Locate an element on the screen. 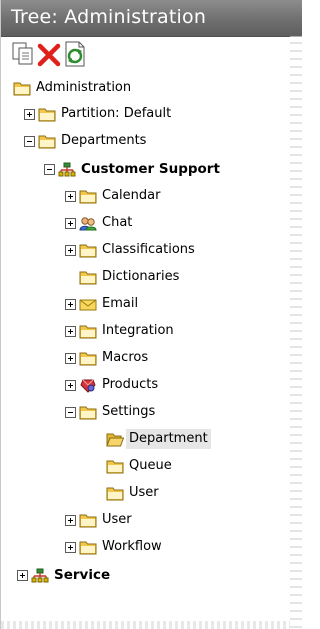 The height and width of the screenshot is (629, 320). tree-node-email: Email is located at coordinates (101, 304).